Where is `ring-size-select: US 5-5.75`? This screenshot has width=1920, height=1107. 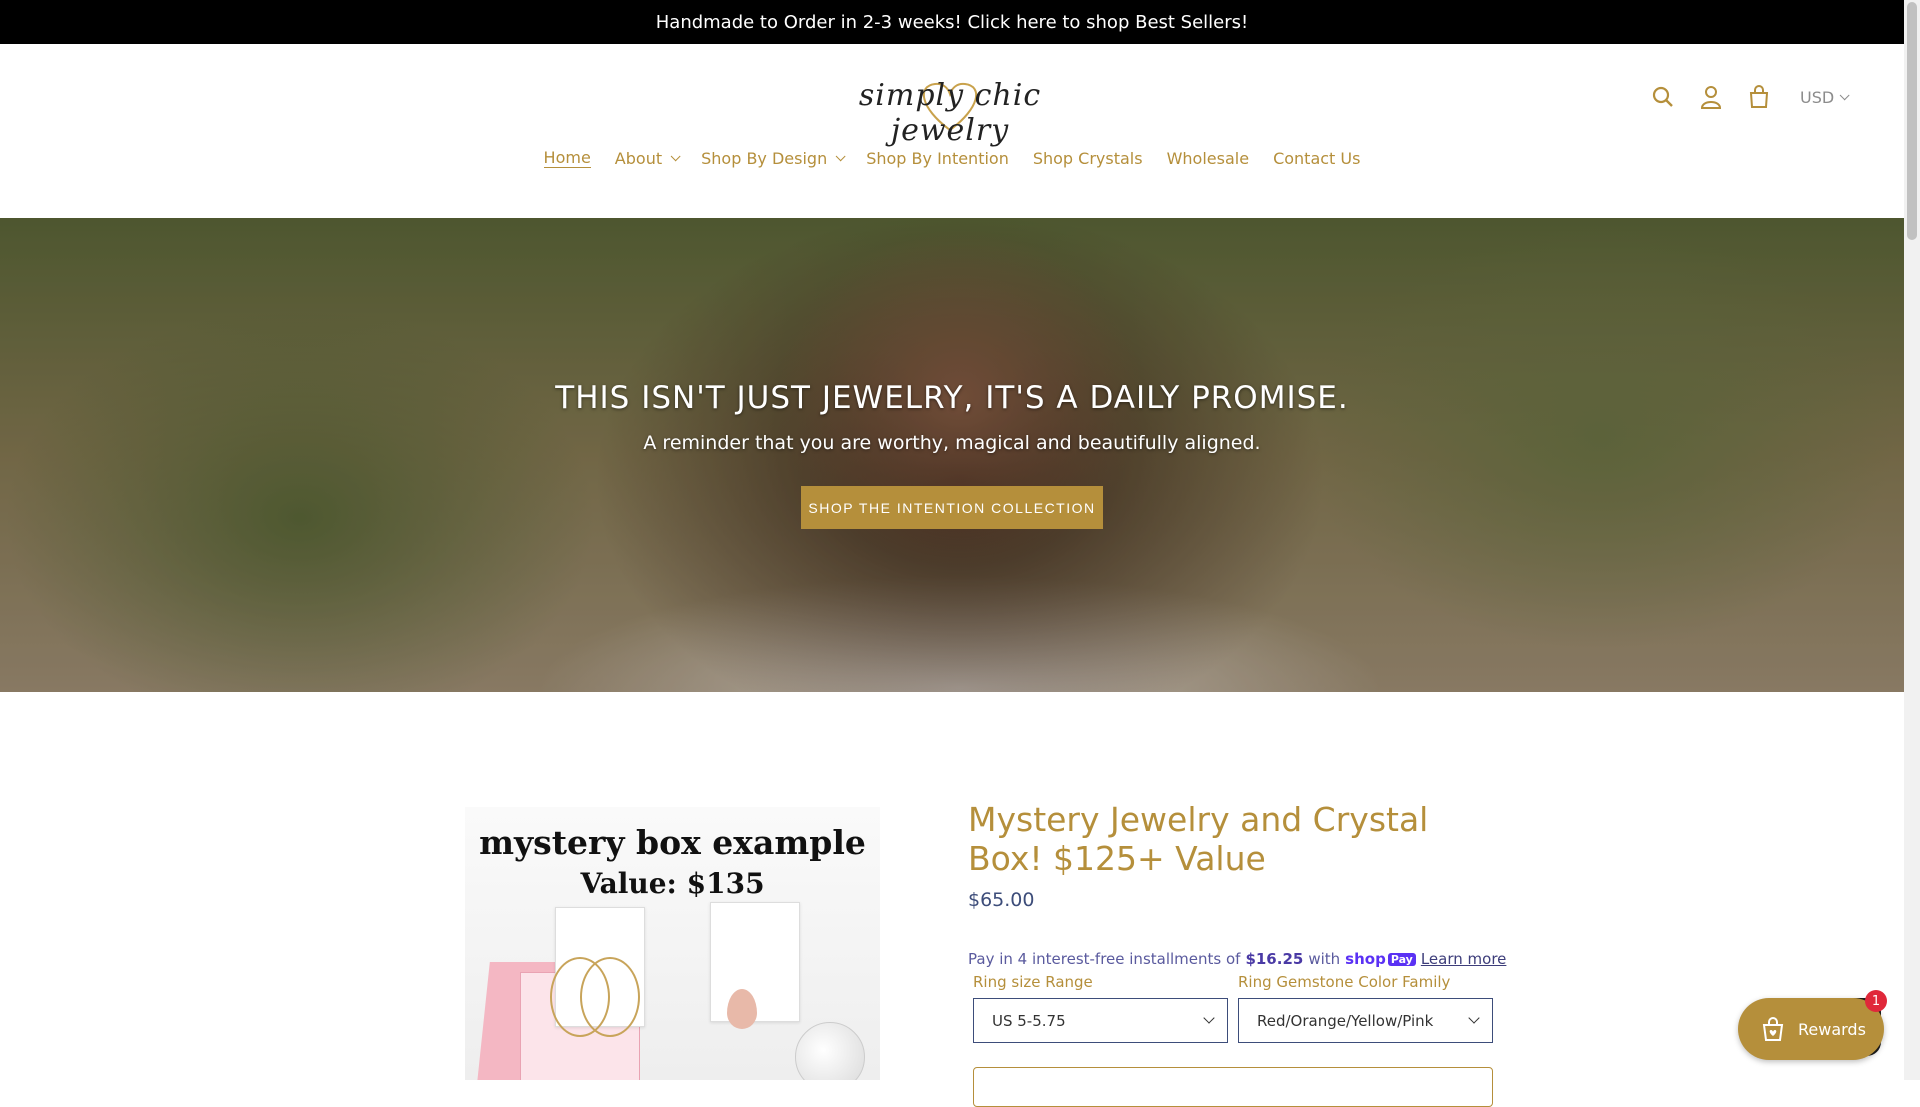
ring-size-select: US 5-5.75 is located at coordinates (1100, 1020).